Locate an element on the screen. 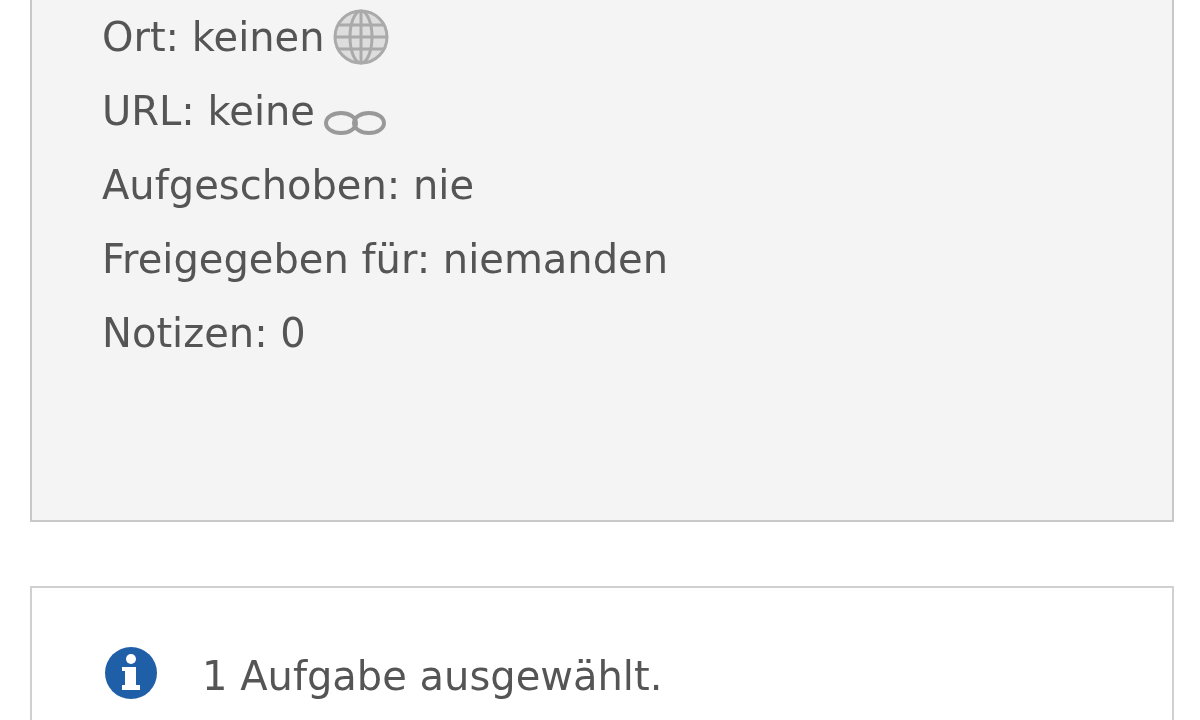 The image size is (1200, 720). detail-text: Notizen: 0 is located at coordinates (204, 333).